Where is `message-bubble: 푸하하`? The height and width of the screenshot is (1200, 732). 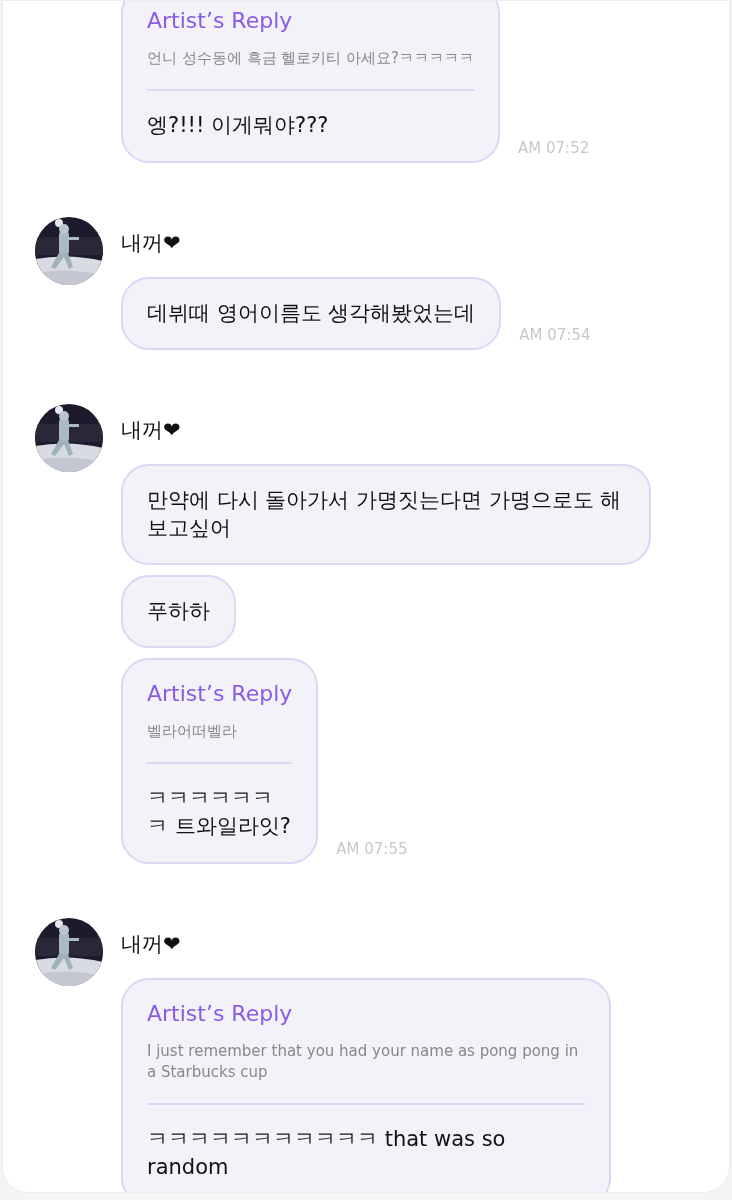 message-bubble: 푸하하 is located at coordinates (178, 611).